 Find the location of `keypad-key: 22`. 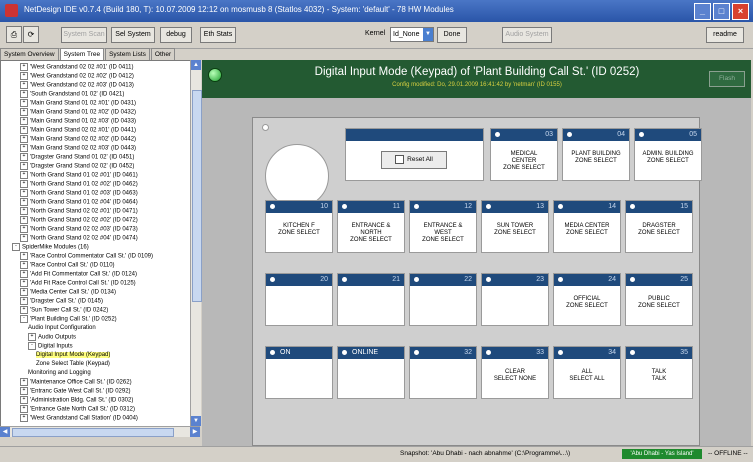

keypad-key: 22 is located at coordinates (443, 299).